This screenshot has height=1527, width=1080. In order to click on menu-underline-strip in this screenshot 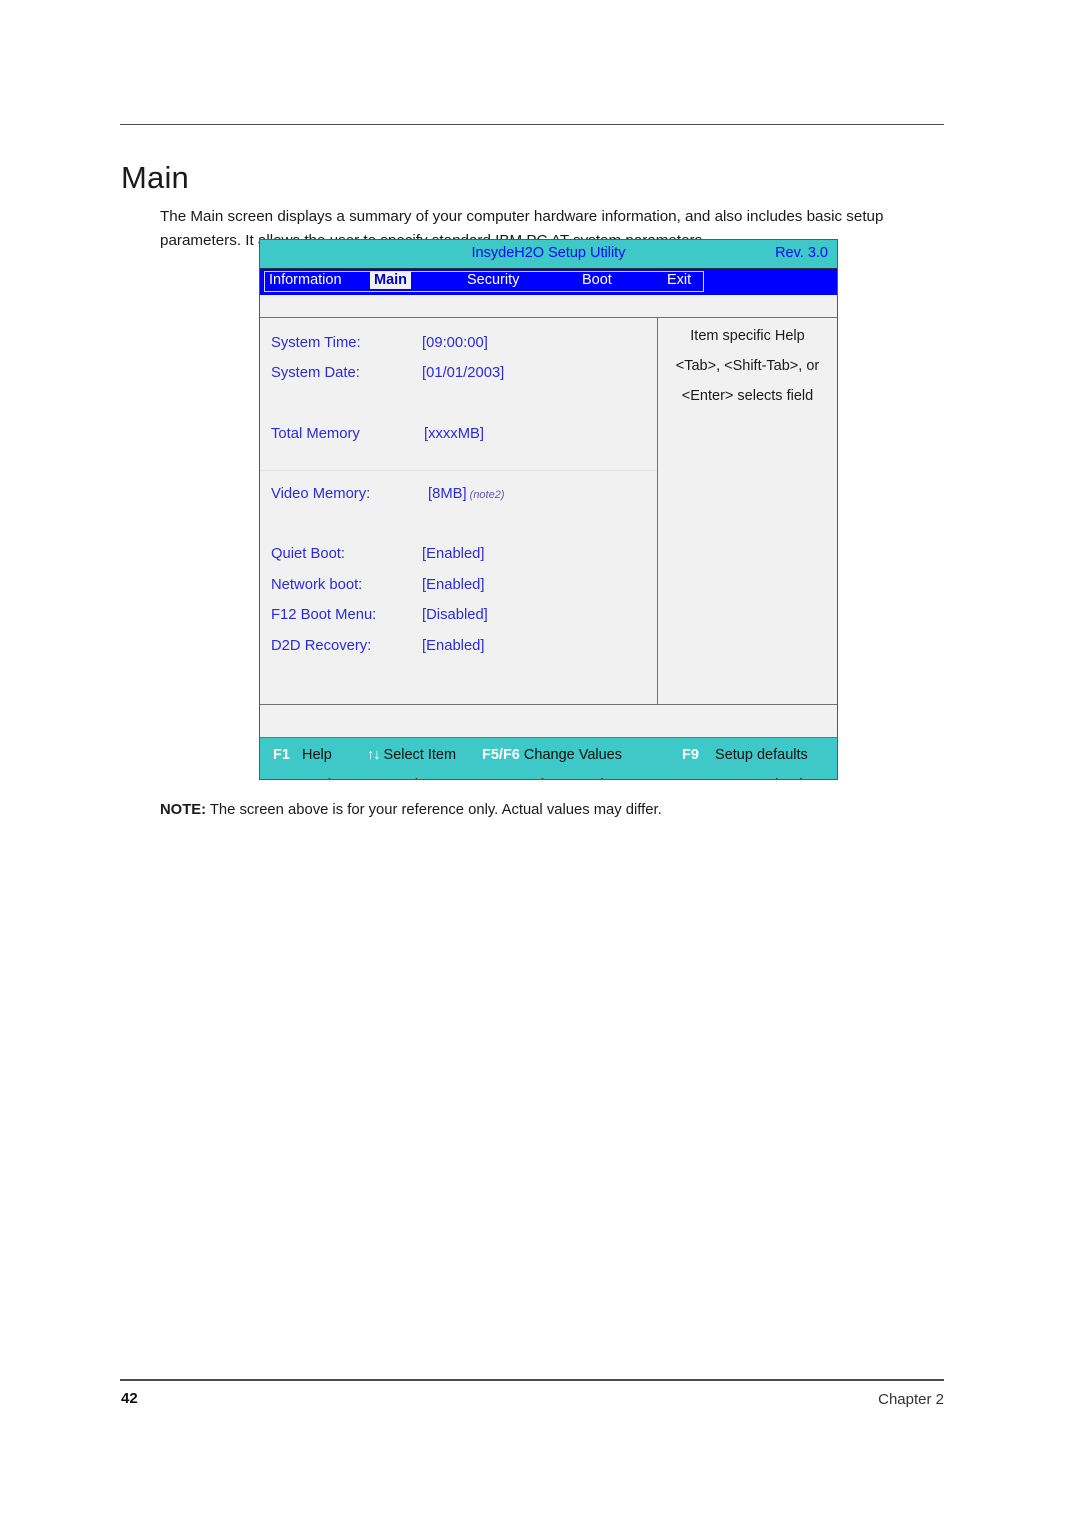, I will do `click(548, 306)`.